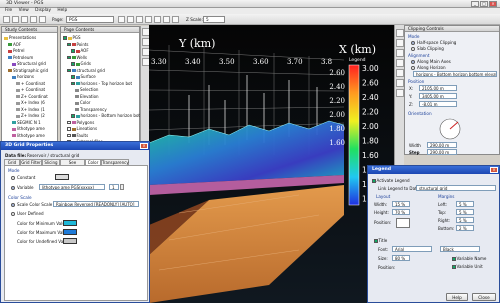 This screenshot has height=303, width=500. Describe the element at coordinates (33, 19) in the screenshot. I see `copy-icon` at that location.